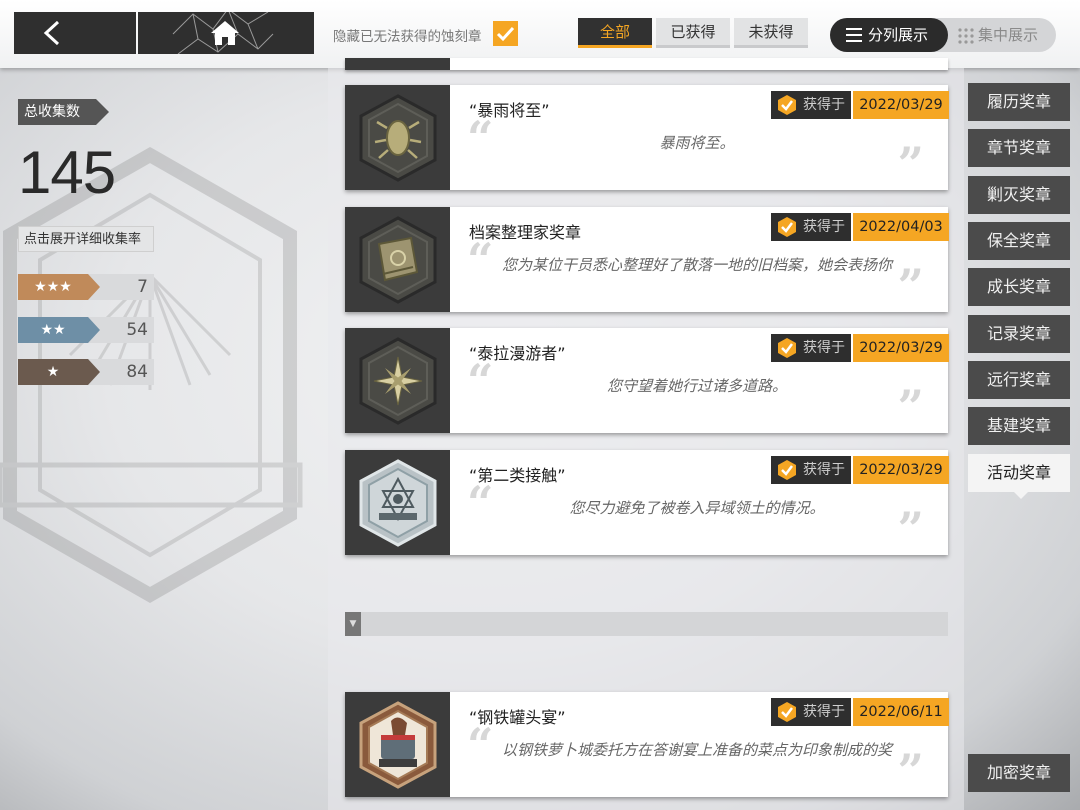  I want to click on view-mode-grouped-label: 集中展示, so click(1008, 35).